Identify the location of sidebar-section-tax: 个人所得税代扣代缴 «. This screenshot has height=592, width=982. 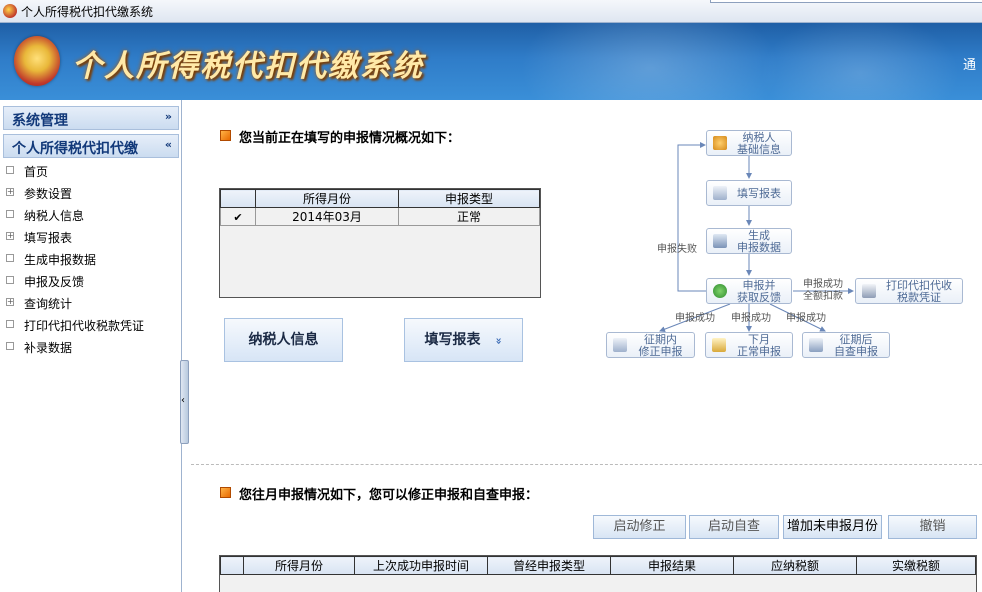
(91, 146).